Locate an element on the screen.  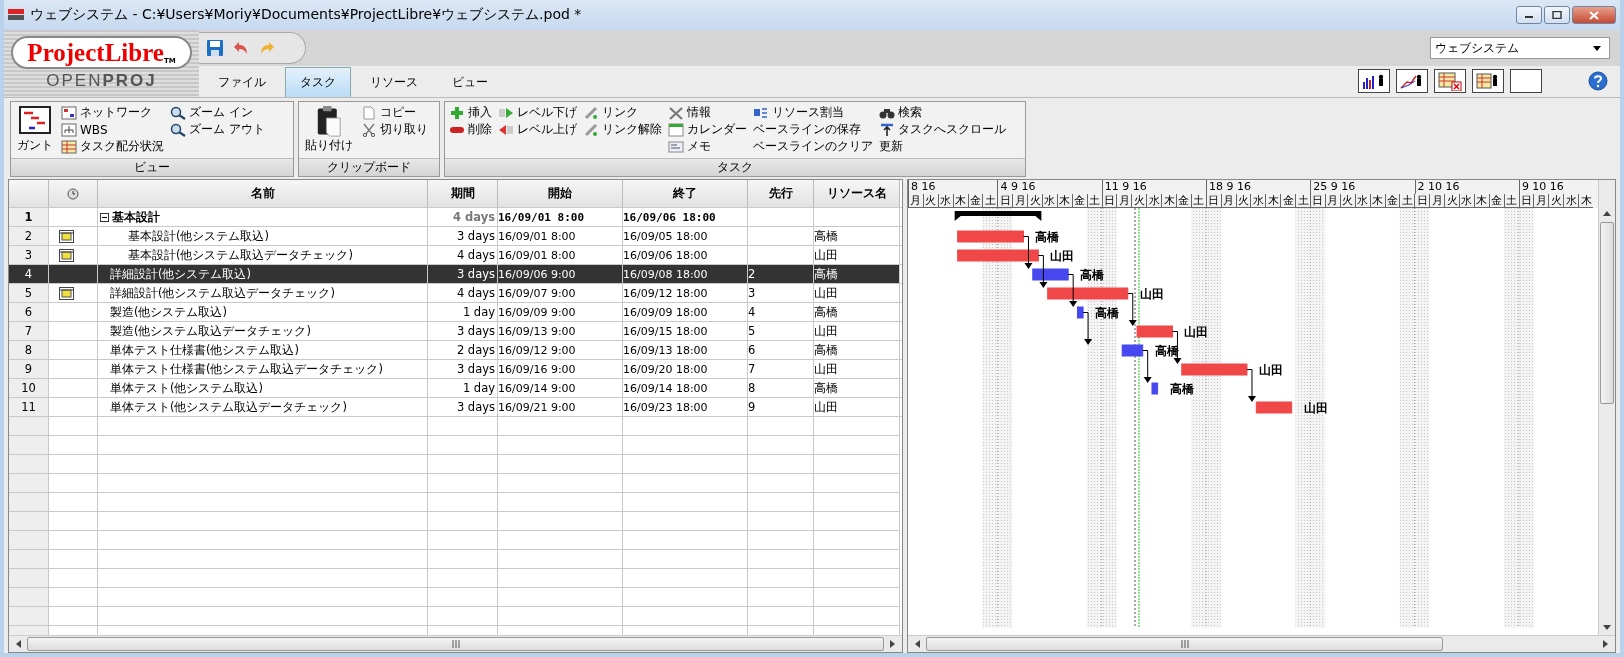
task-row: 8 単体テスト仕様書(他システム取込) 2 days 16/09/12 9:00 16/09/13 18:00 6 高橋 is located at coordinates (455, 350).